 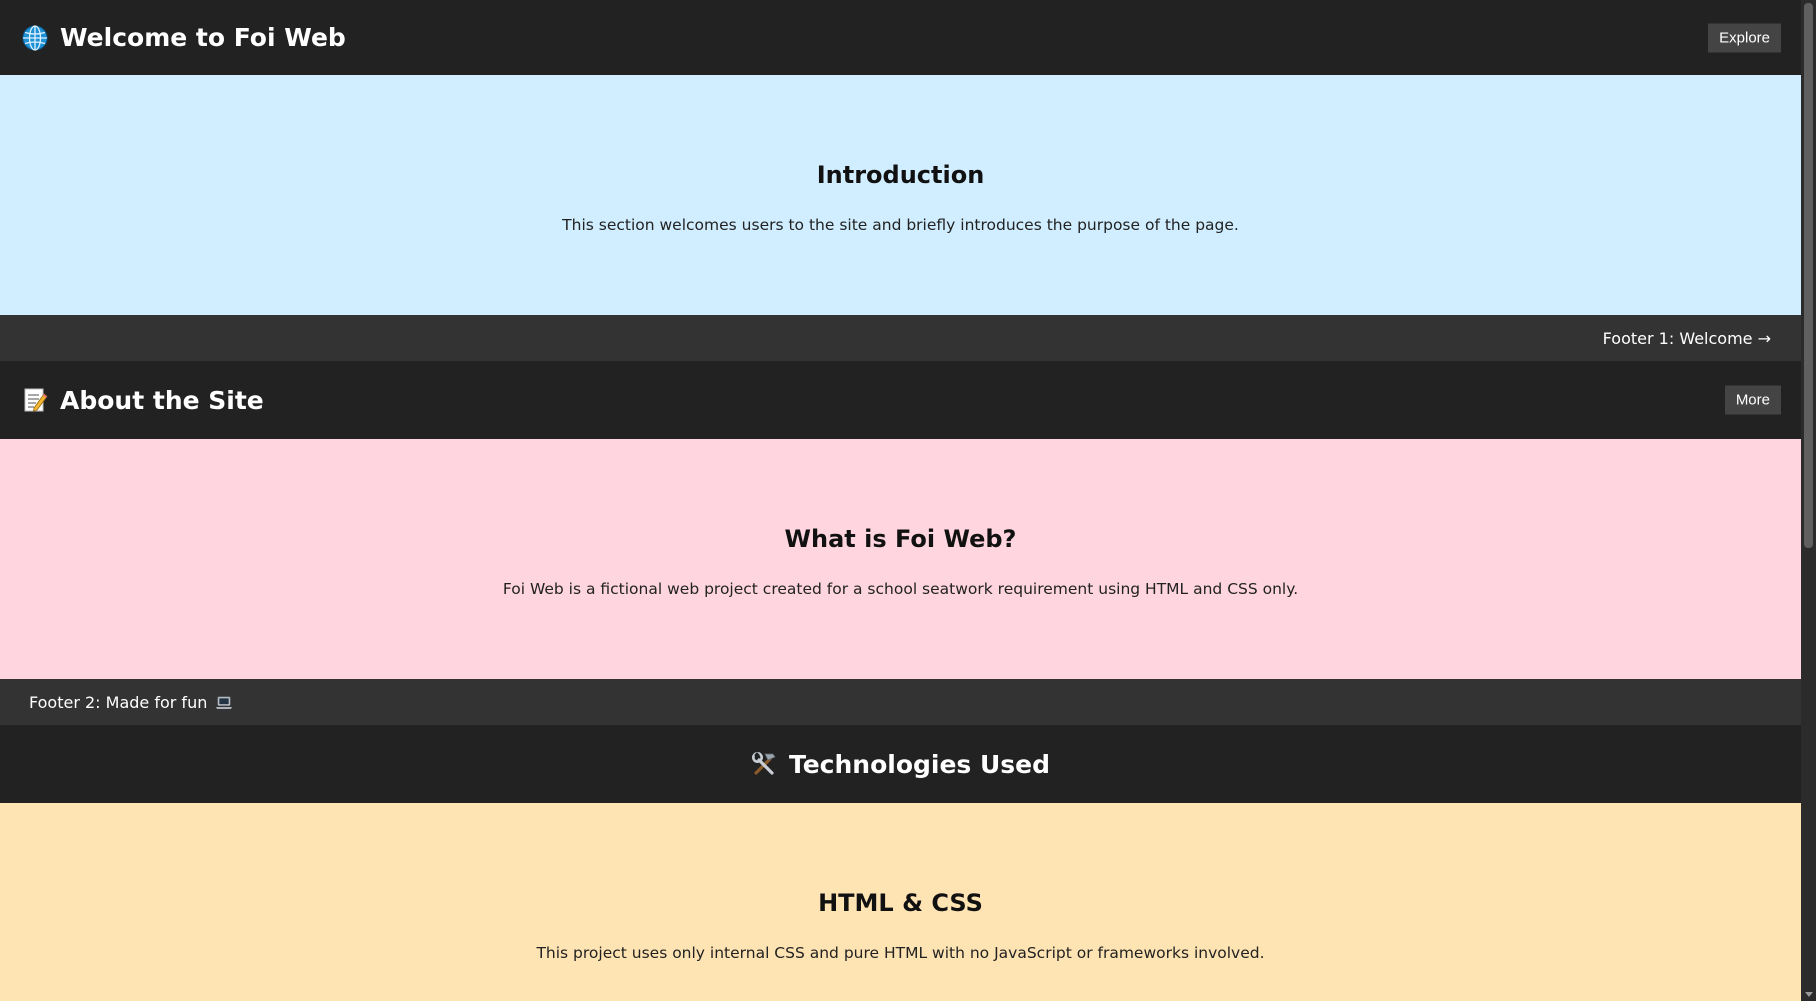 I want to click on vertical-scrollbar, so click(x=1808, y=500).